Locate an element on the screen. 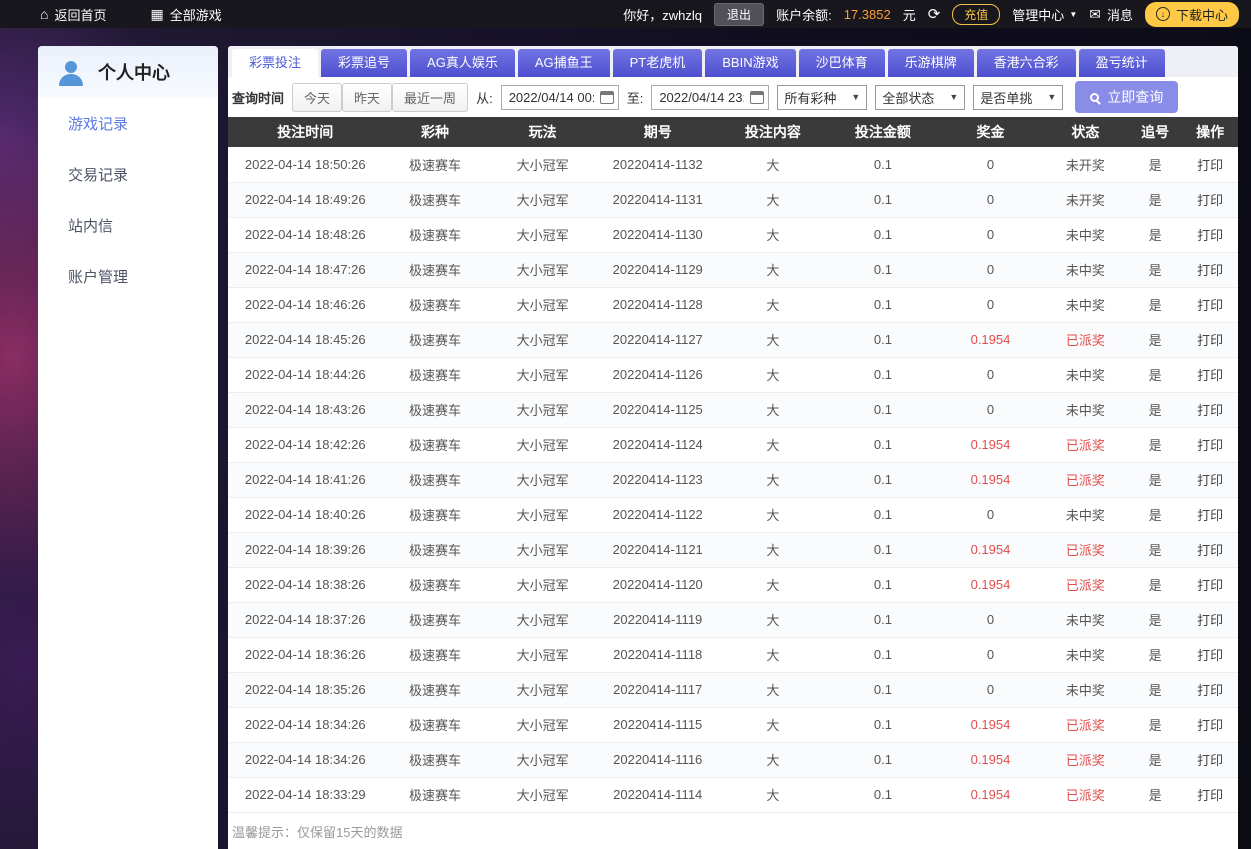  tab-bbin-games: BBIN游戏 is located at coordinates (750, 63).